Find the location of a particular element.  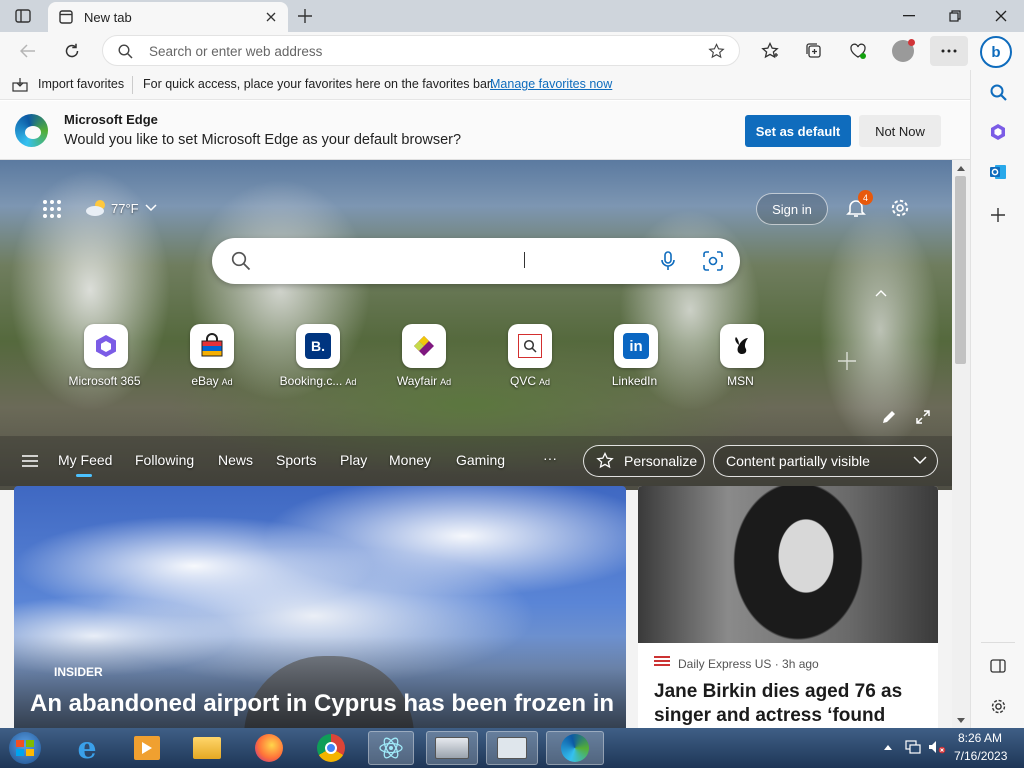

search-icon is located at coordinates (125, 51).